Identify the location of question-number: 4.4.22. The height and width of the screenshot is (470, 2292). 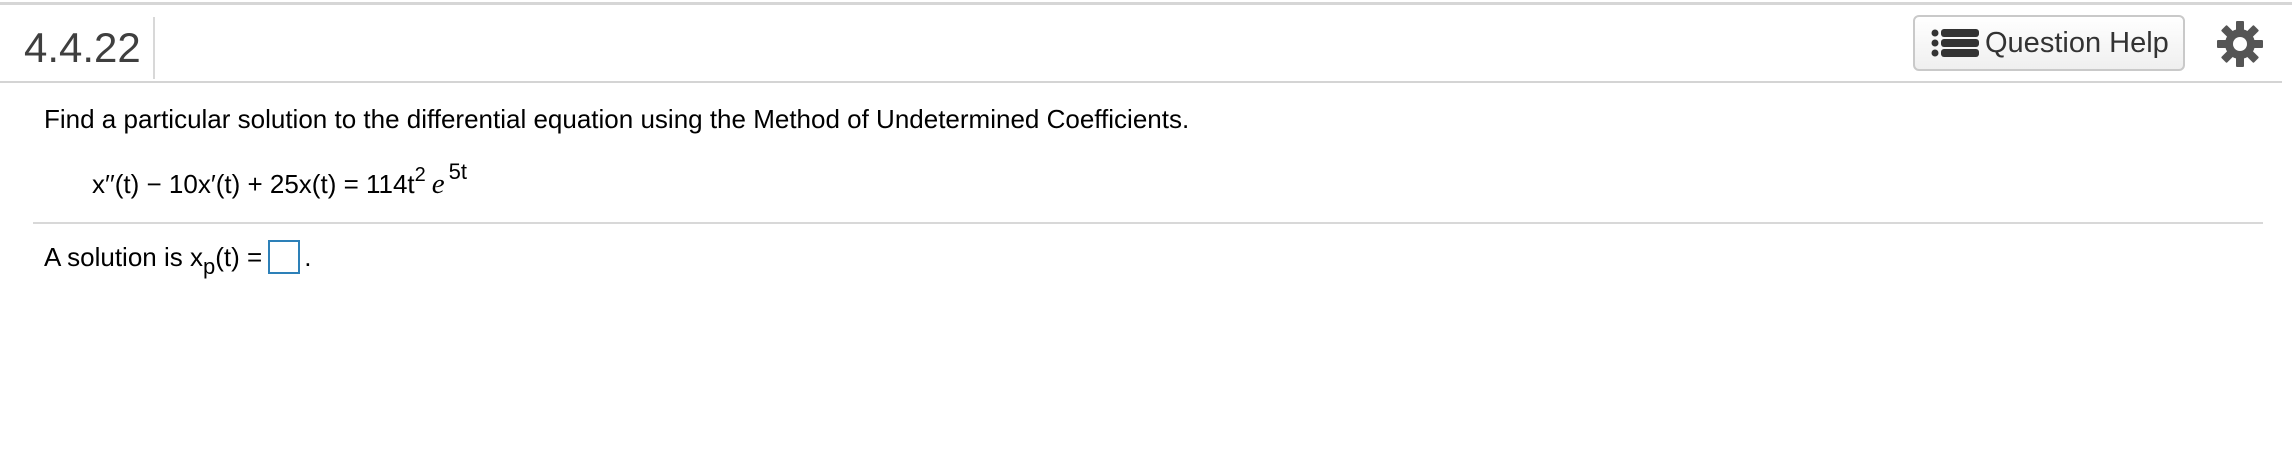
(89, 48).